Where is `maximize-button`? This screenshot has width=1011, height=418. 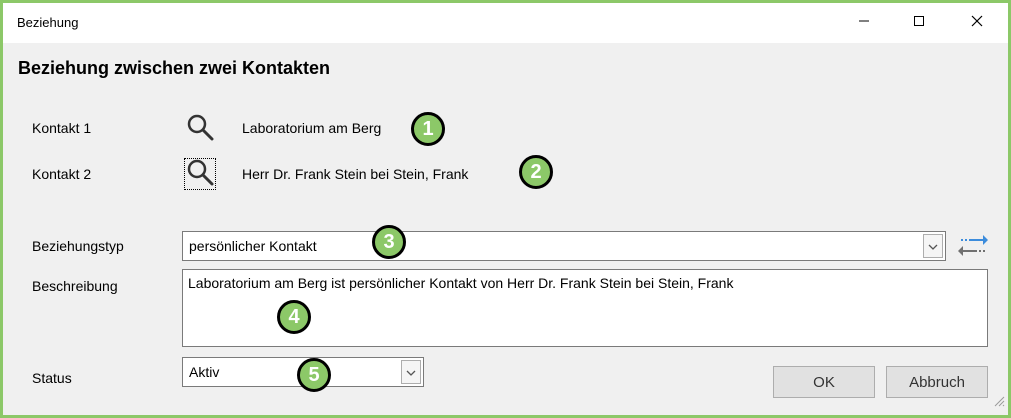
maximize-button is located at coordinates (919, 23).